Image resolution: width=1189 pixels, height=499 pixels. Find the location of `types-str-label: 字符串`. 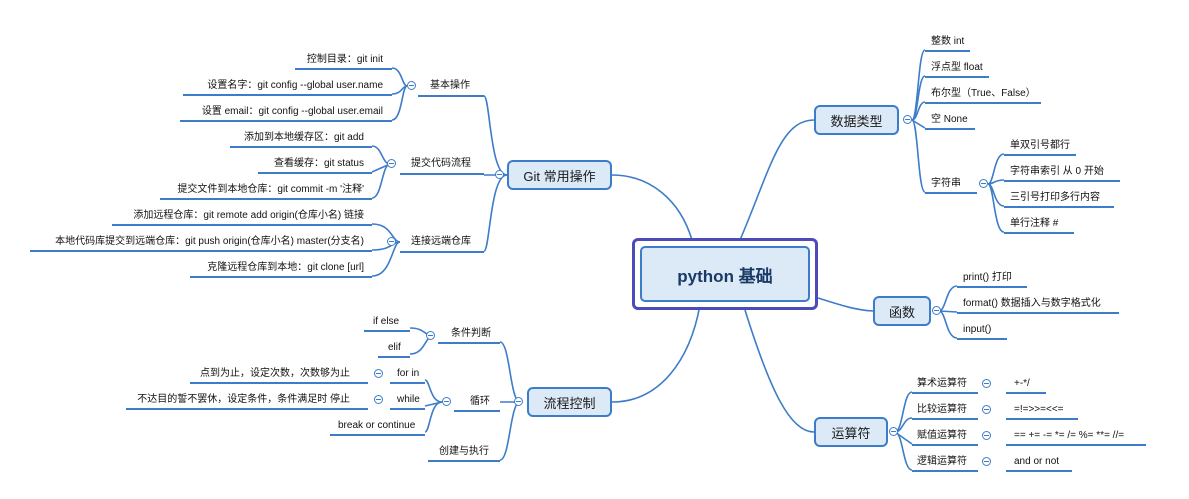

types-str-label: 字符串 is located at coordinates (946, 183).